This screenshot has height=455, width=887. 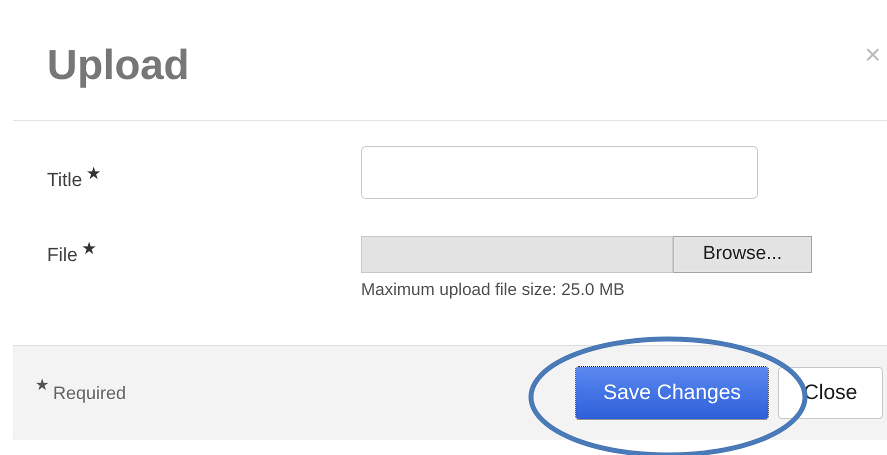 I want to click on help-text: Maximum upload file size: 25.0 MB, so click(x=493, y=290).